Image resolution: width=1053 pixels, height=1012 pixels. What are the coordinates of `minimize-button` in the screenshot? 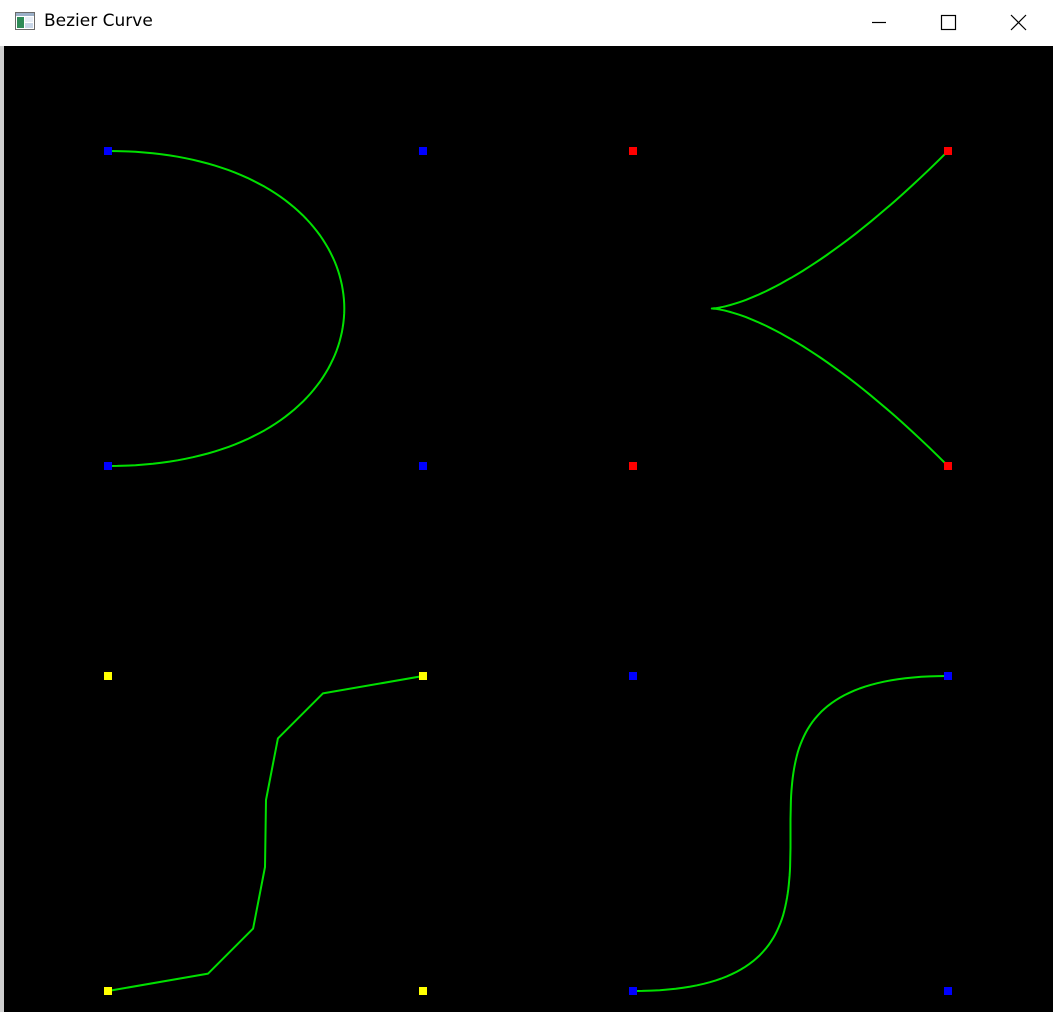 It's located at (879, 23).